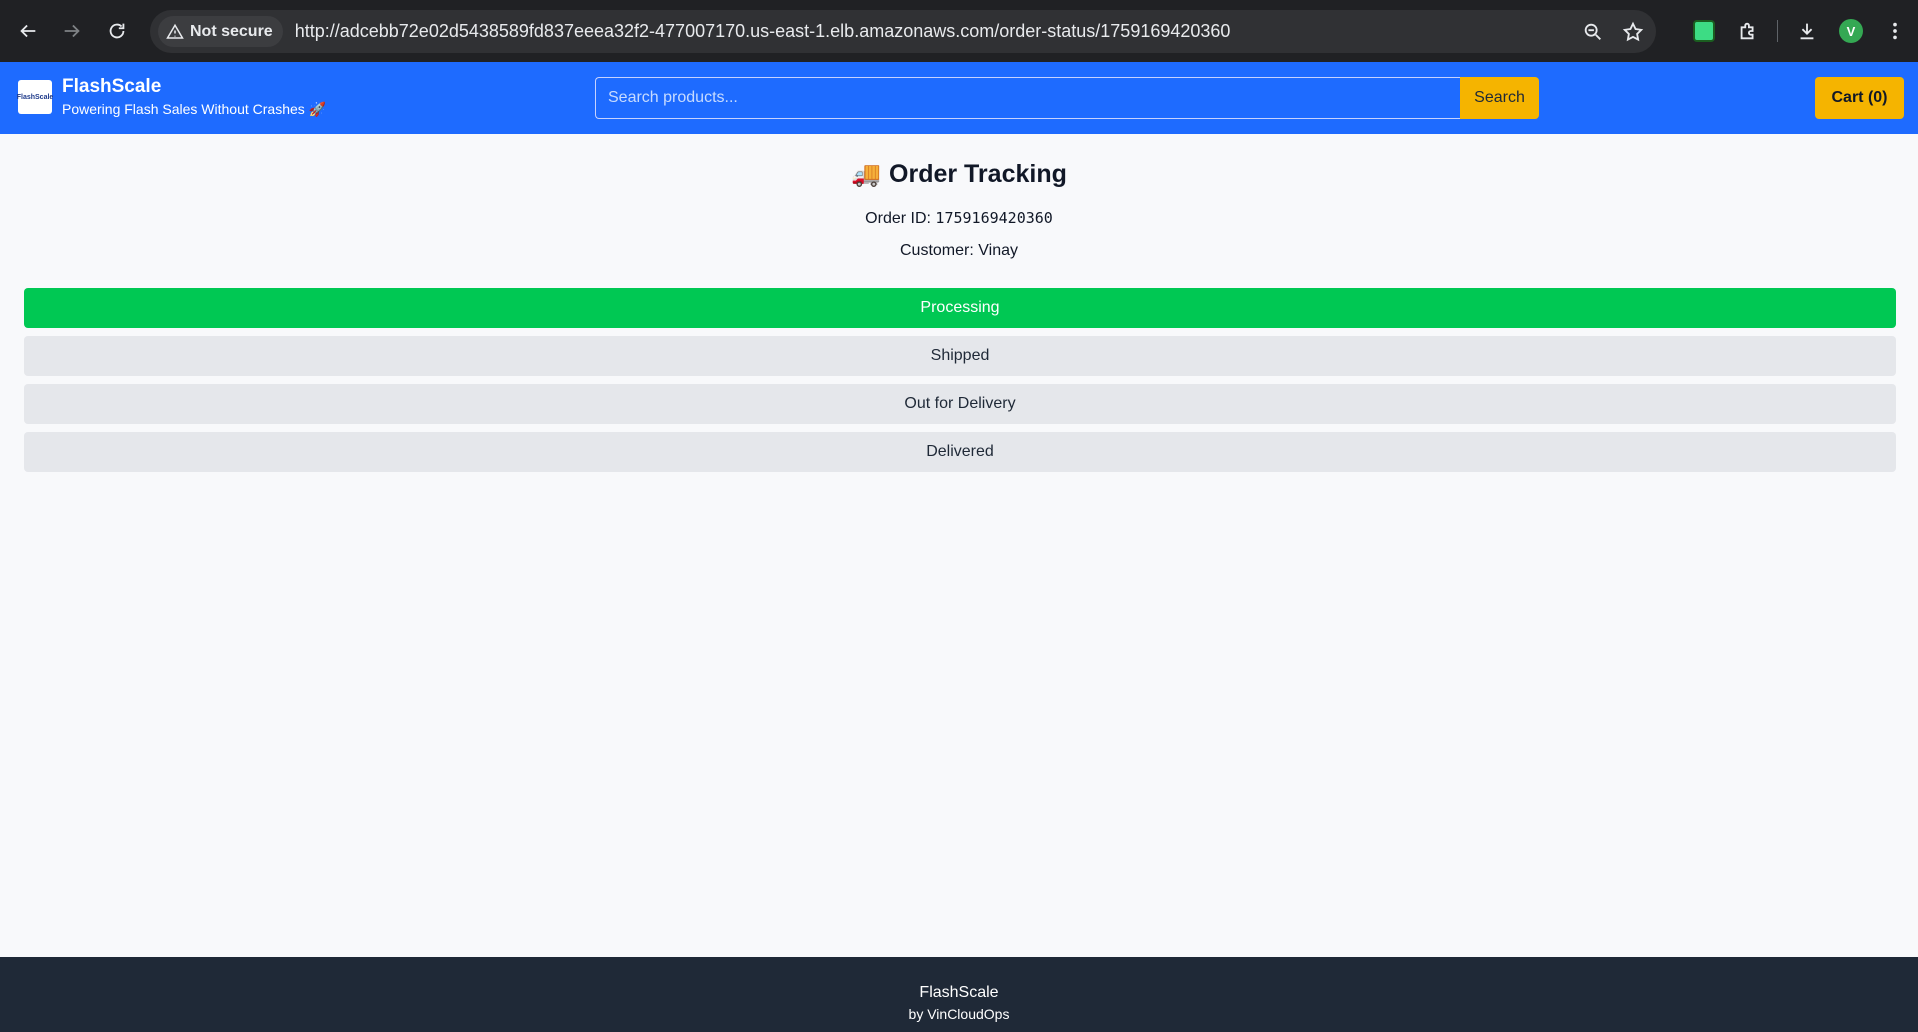 This screenshot has height=1032, width=1918. I want to click on brand-name: FlashScale, so click(112, 86).